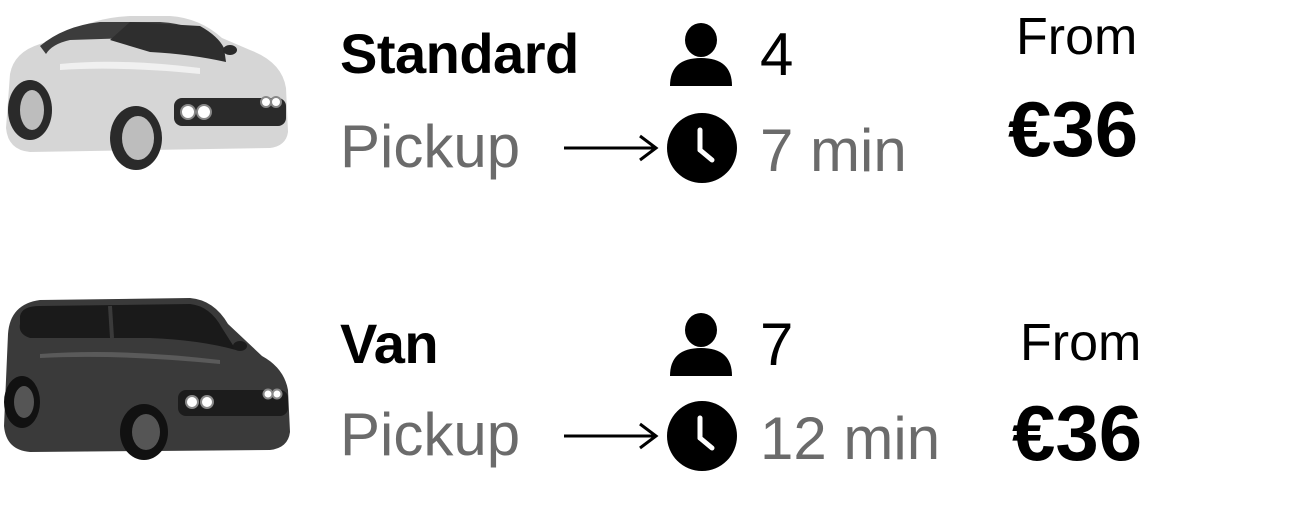 Image resolution: width=1316 pixels, height=530 pixels. Describe the element at coordinates (459, 53) in the screenshot. I see `ride-name: Standard` at that location.